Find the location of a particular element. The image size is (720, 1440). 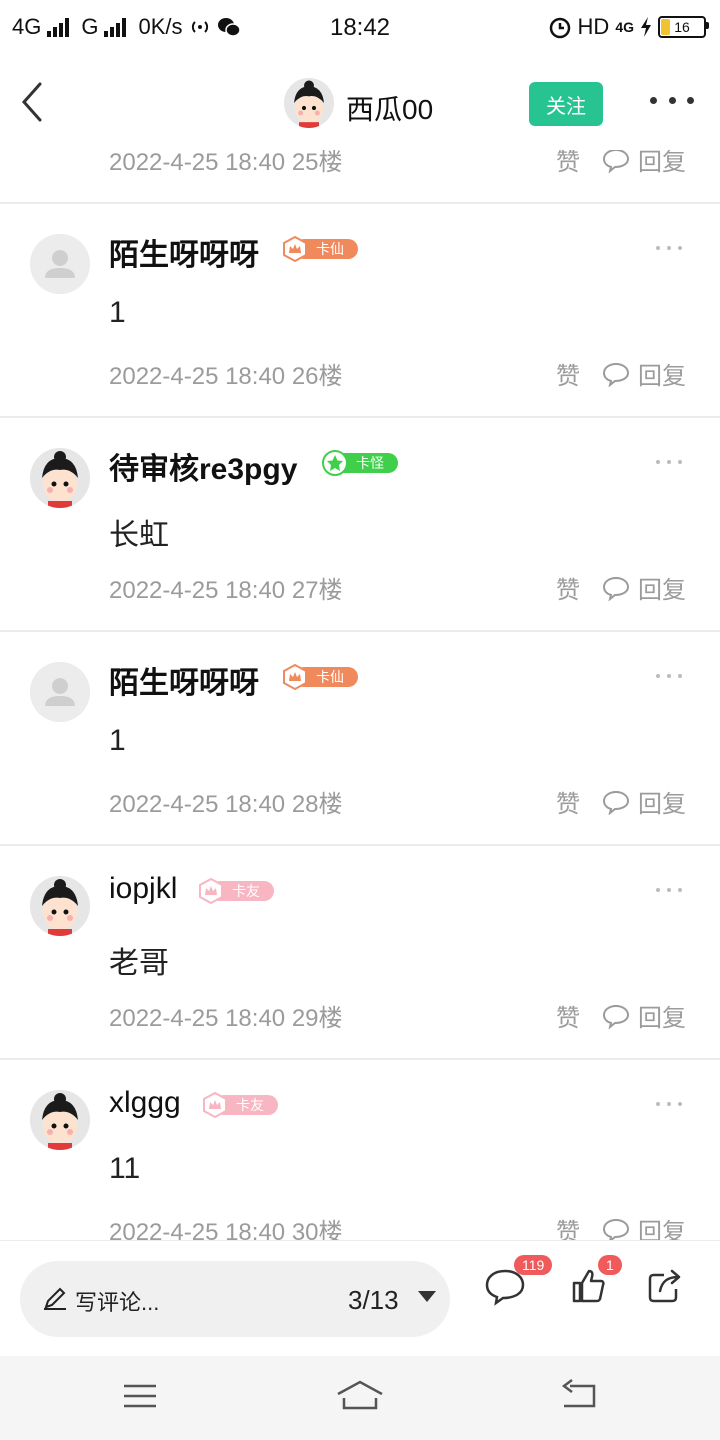

menu-icon is located at coordinates (140, 1396).